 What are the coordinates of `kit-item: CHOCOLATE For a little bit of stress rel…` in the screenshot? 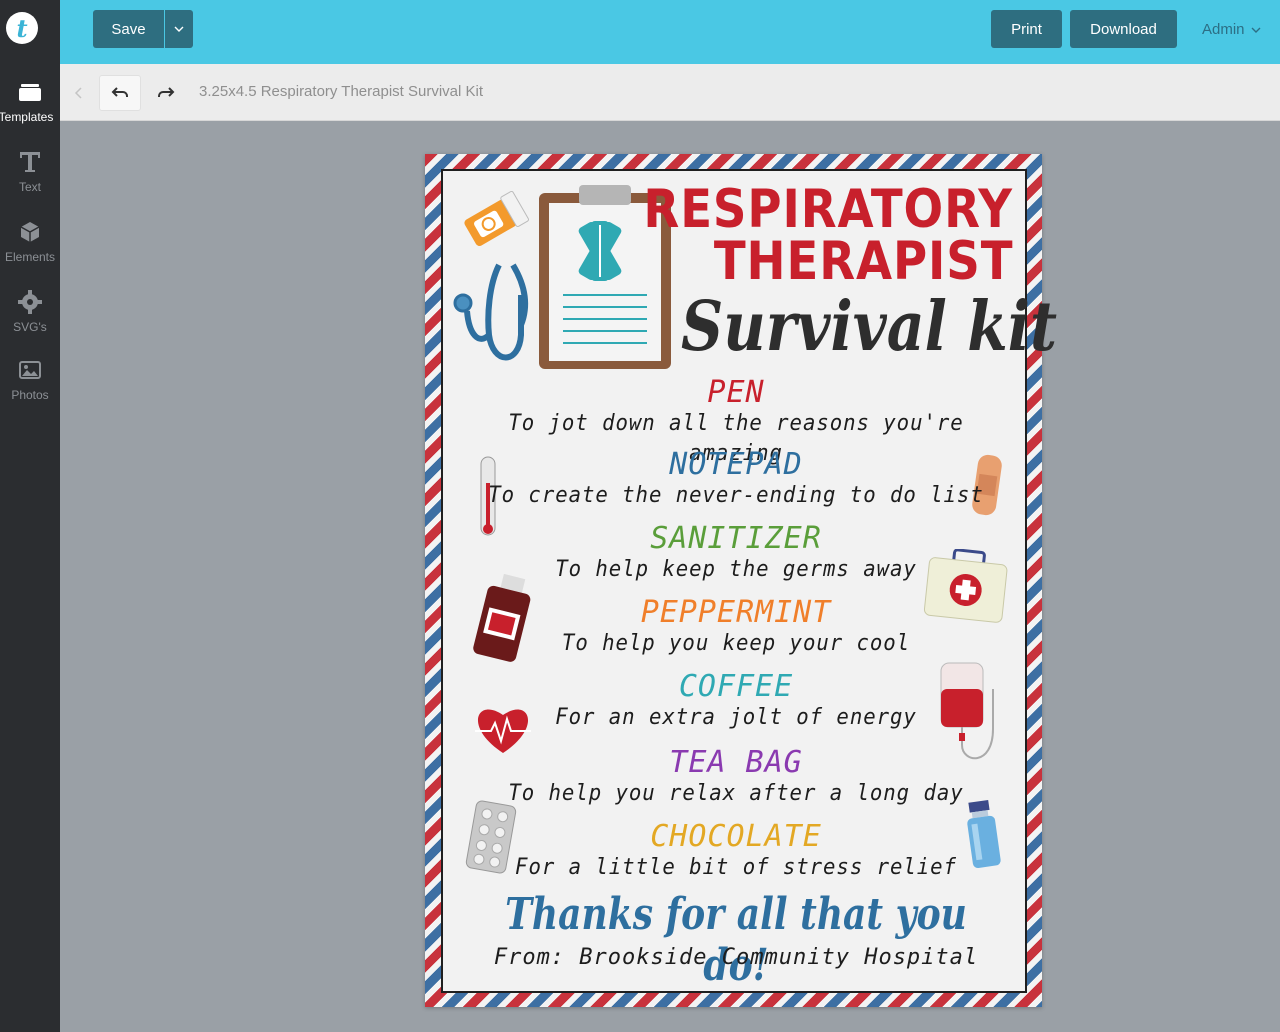 It's located at (736, 852).